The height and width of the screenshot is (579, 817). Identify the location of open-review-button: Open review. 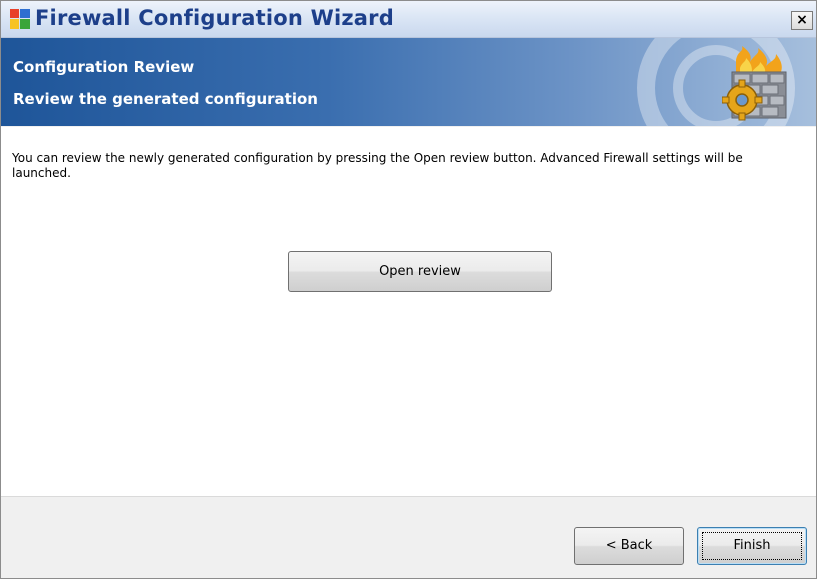
(420, 271).